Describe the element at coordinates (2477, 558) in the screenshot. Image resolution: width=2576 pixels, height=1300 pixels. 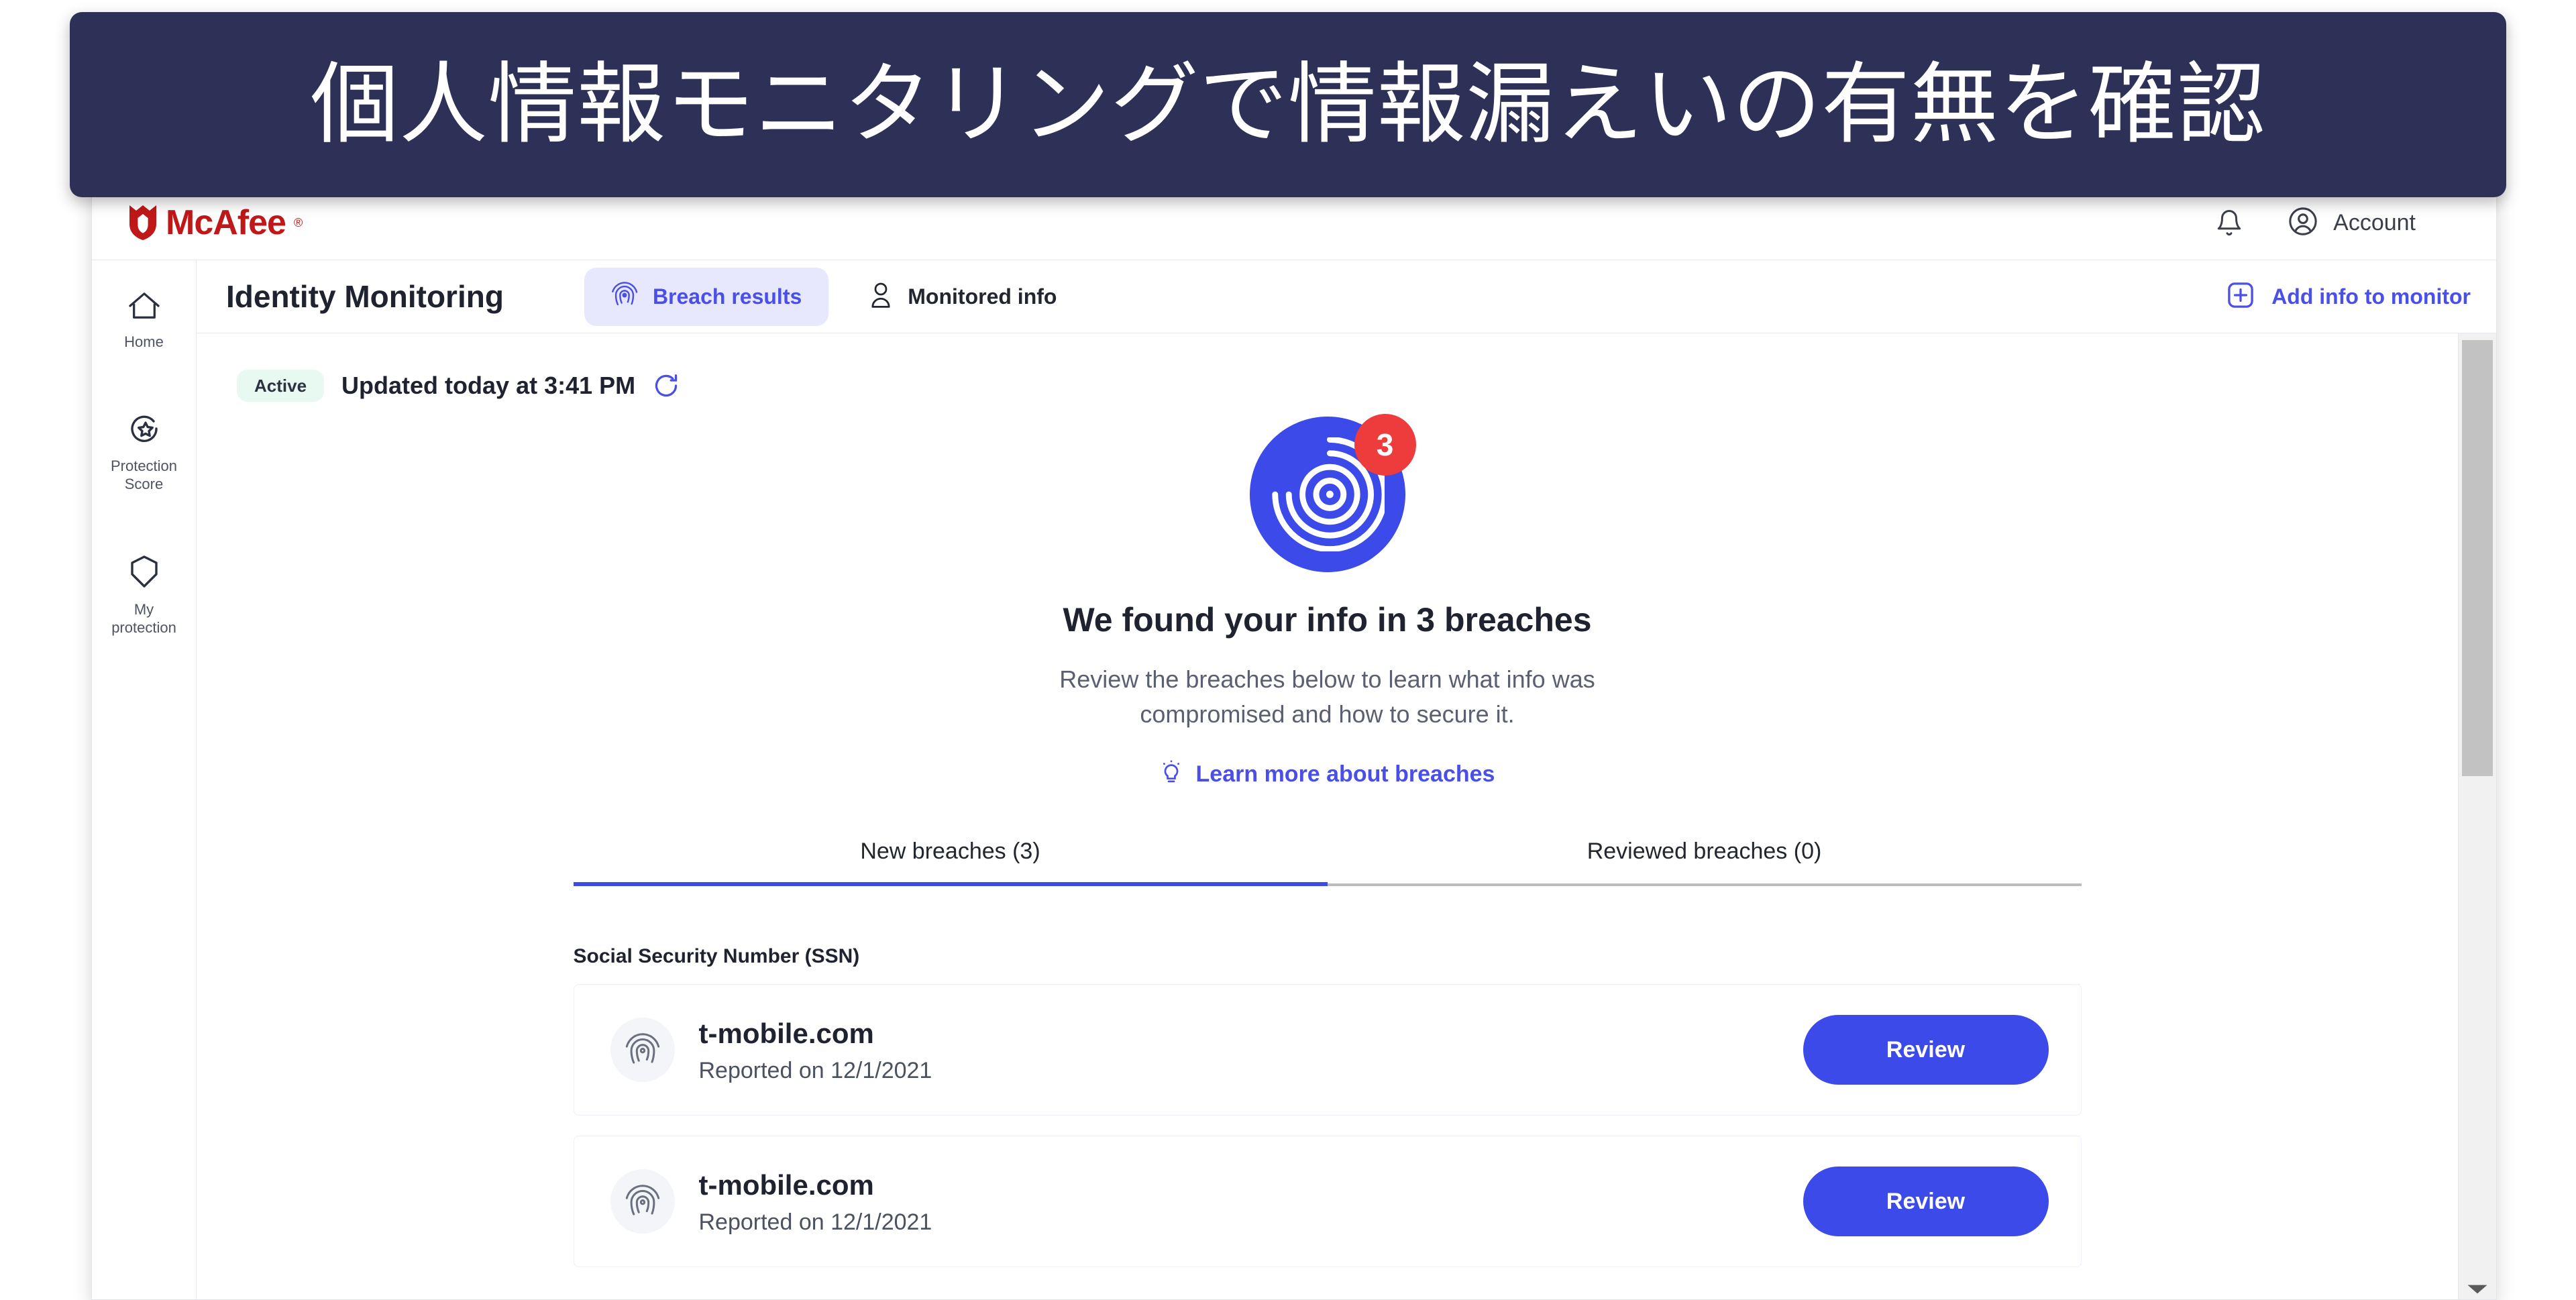
I see `scrollbar-thumb` at that location.